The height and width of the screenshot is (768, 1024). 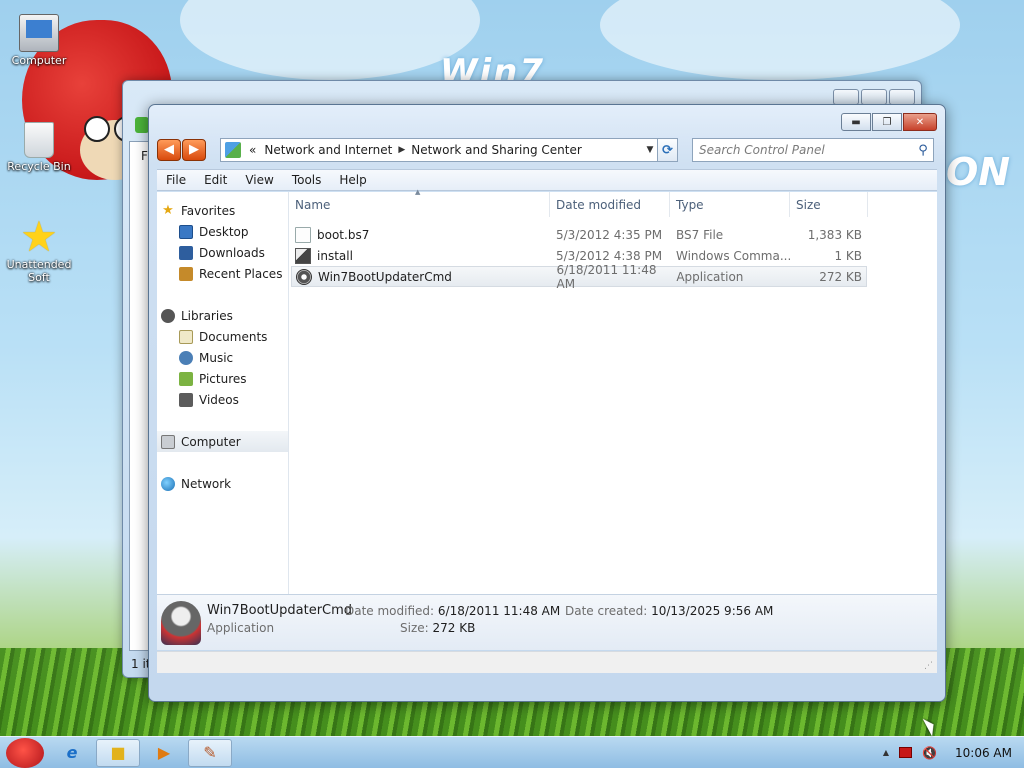 I want to click on details-date-modified: Date modified: 6/18/2011 11:48 AM, so click(x=452, y=611).